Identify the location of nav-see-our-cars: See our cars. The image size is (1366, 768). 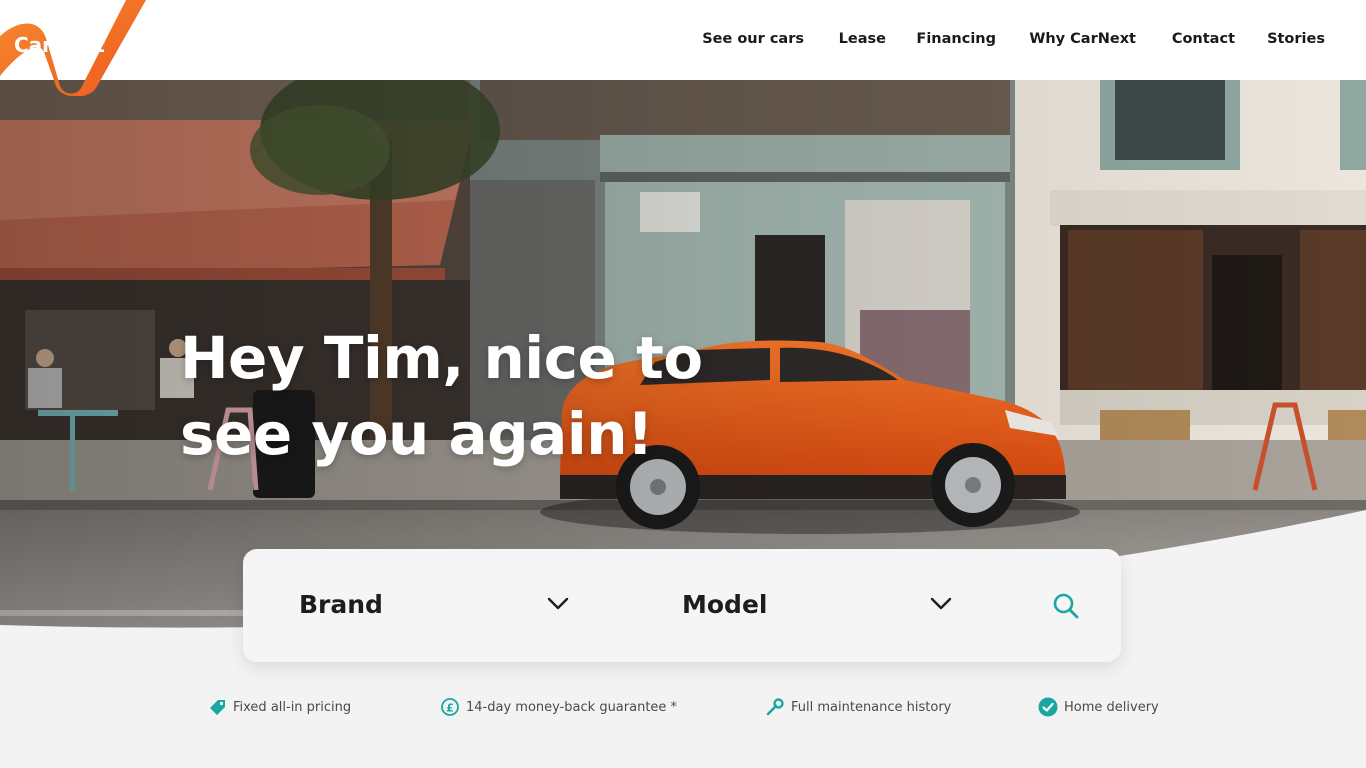
(753, 39).